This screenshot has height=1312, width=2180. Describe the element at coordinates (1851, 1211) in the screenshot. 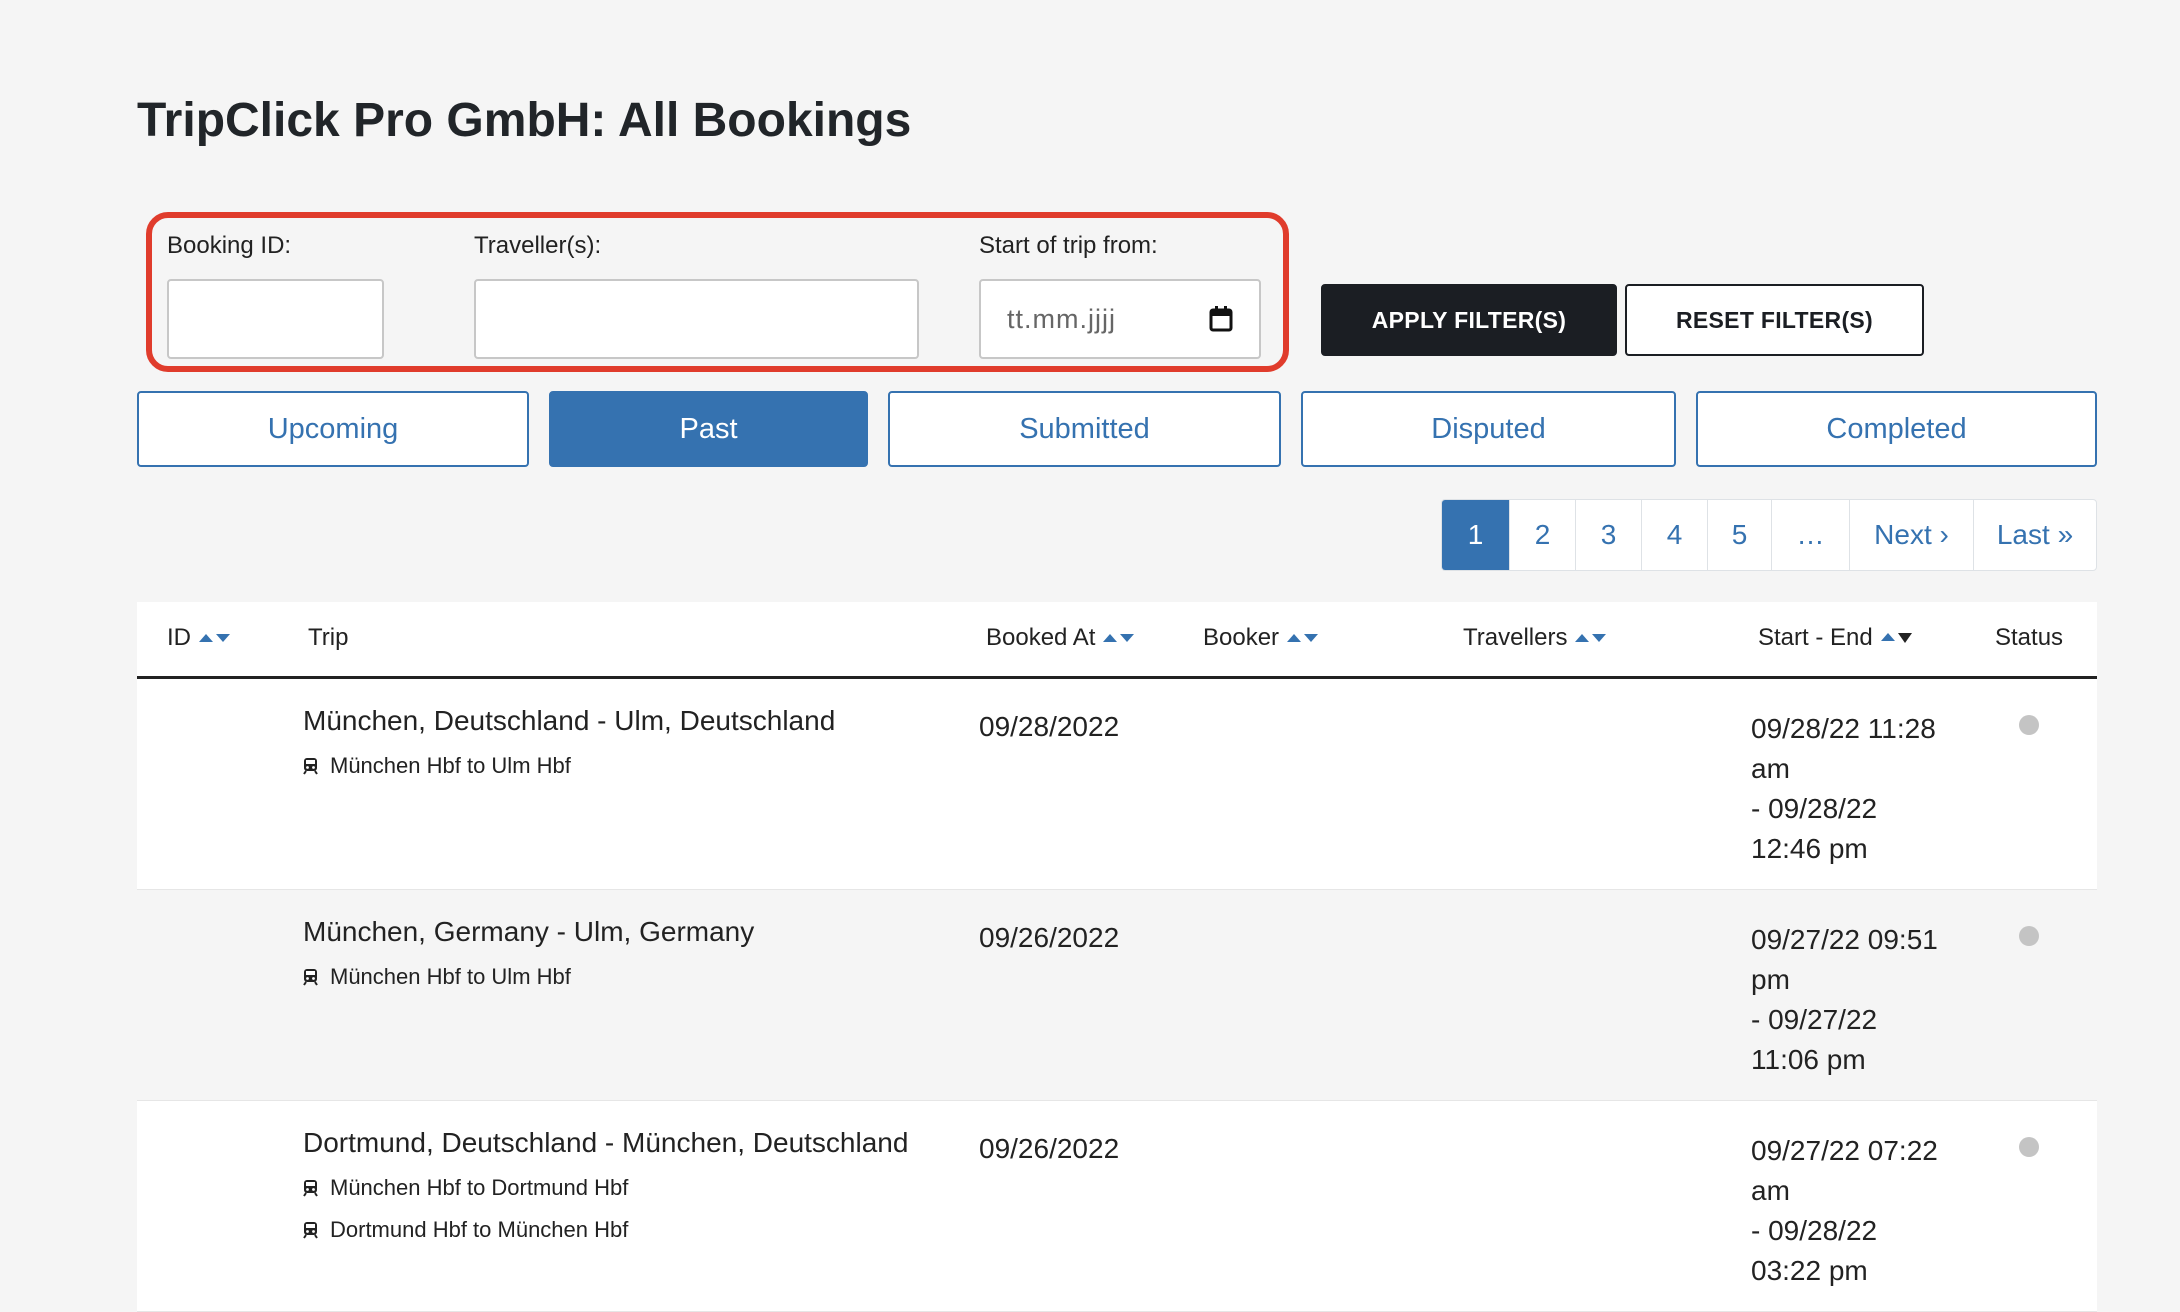

I see `start-end-cell: 09/27/22 07:22 am - 09/28/22 03:22 pm` at that location.